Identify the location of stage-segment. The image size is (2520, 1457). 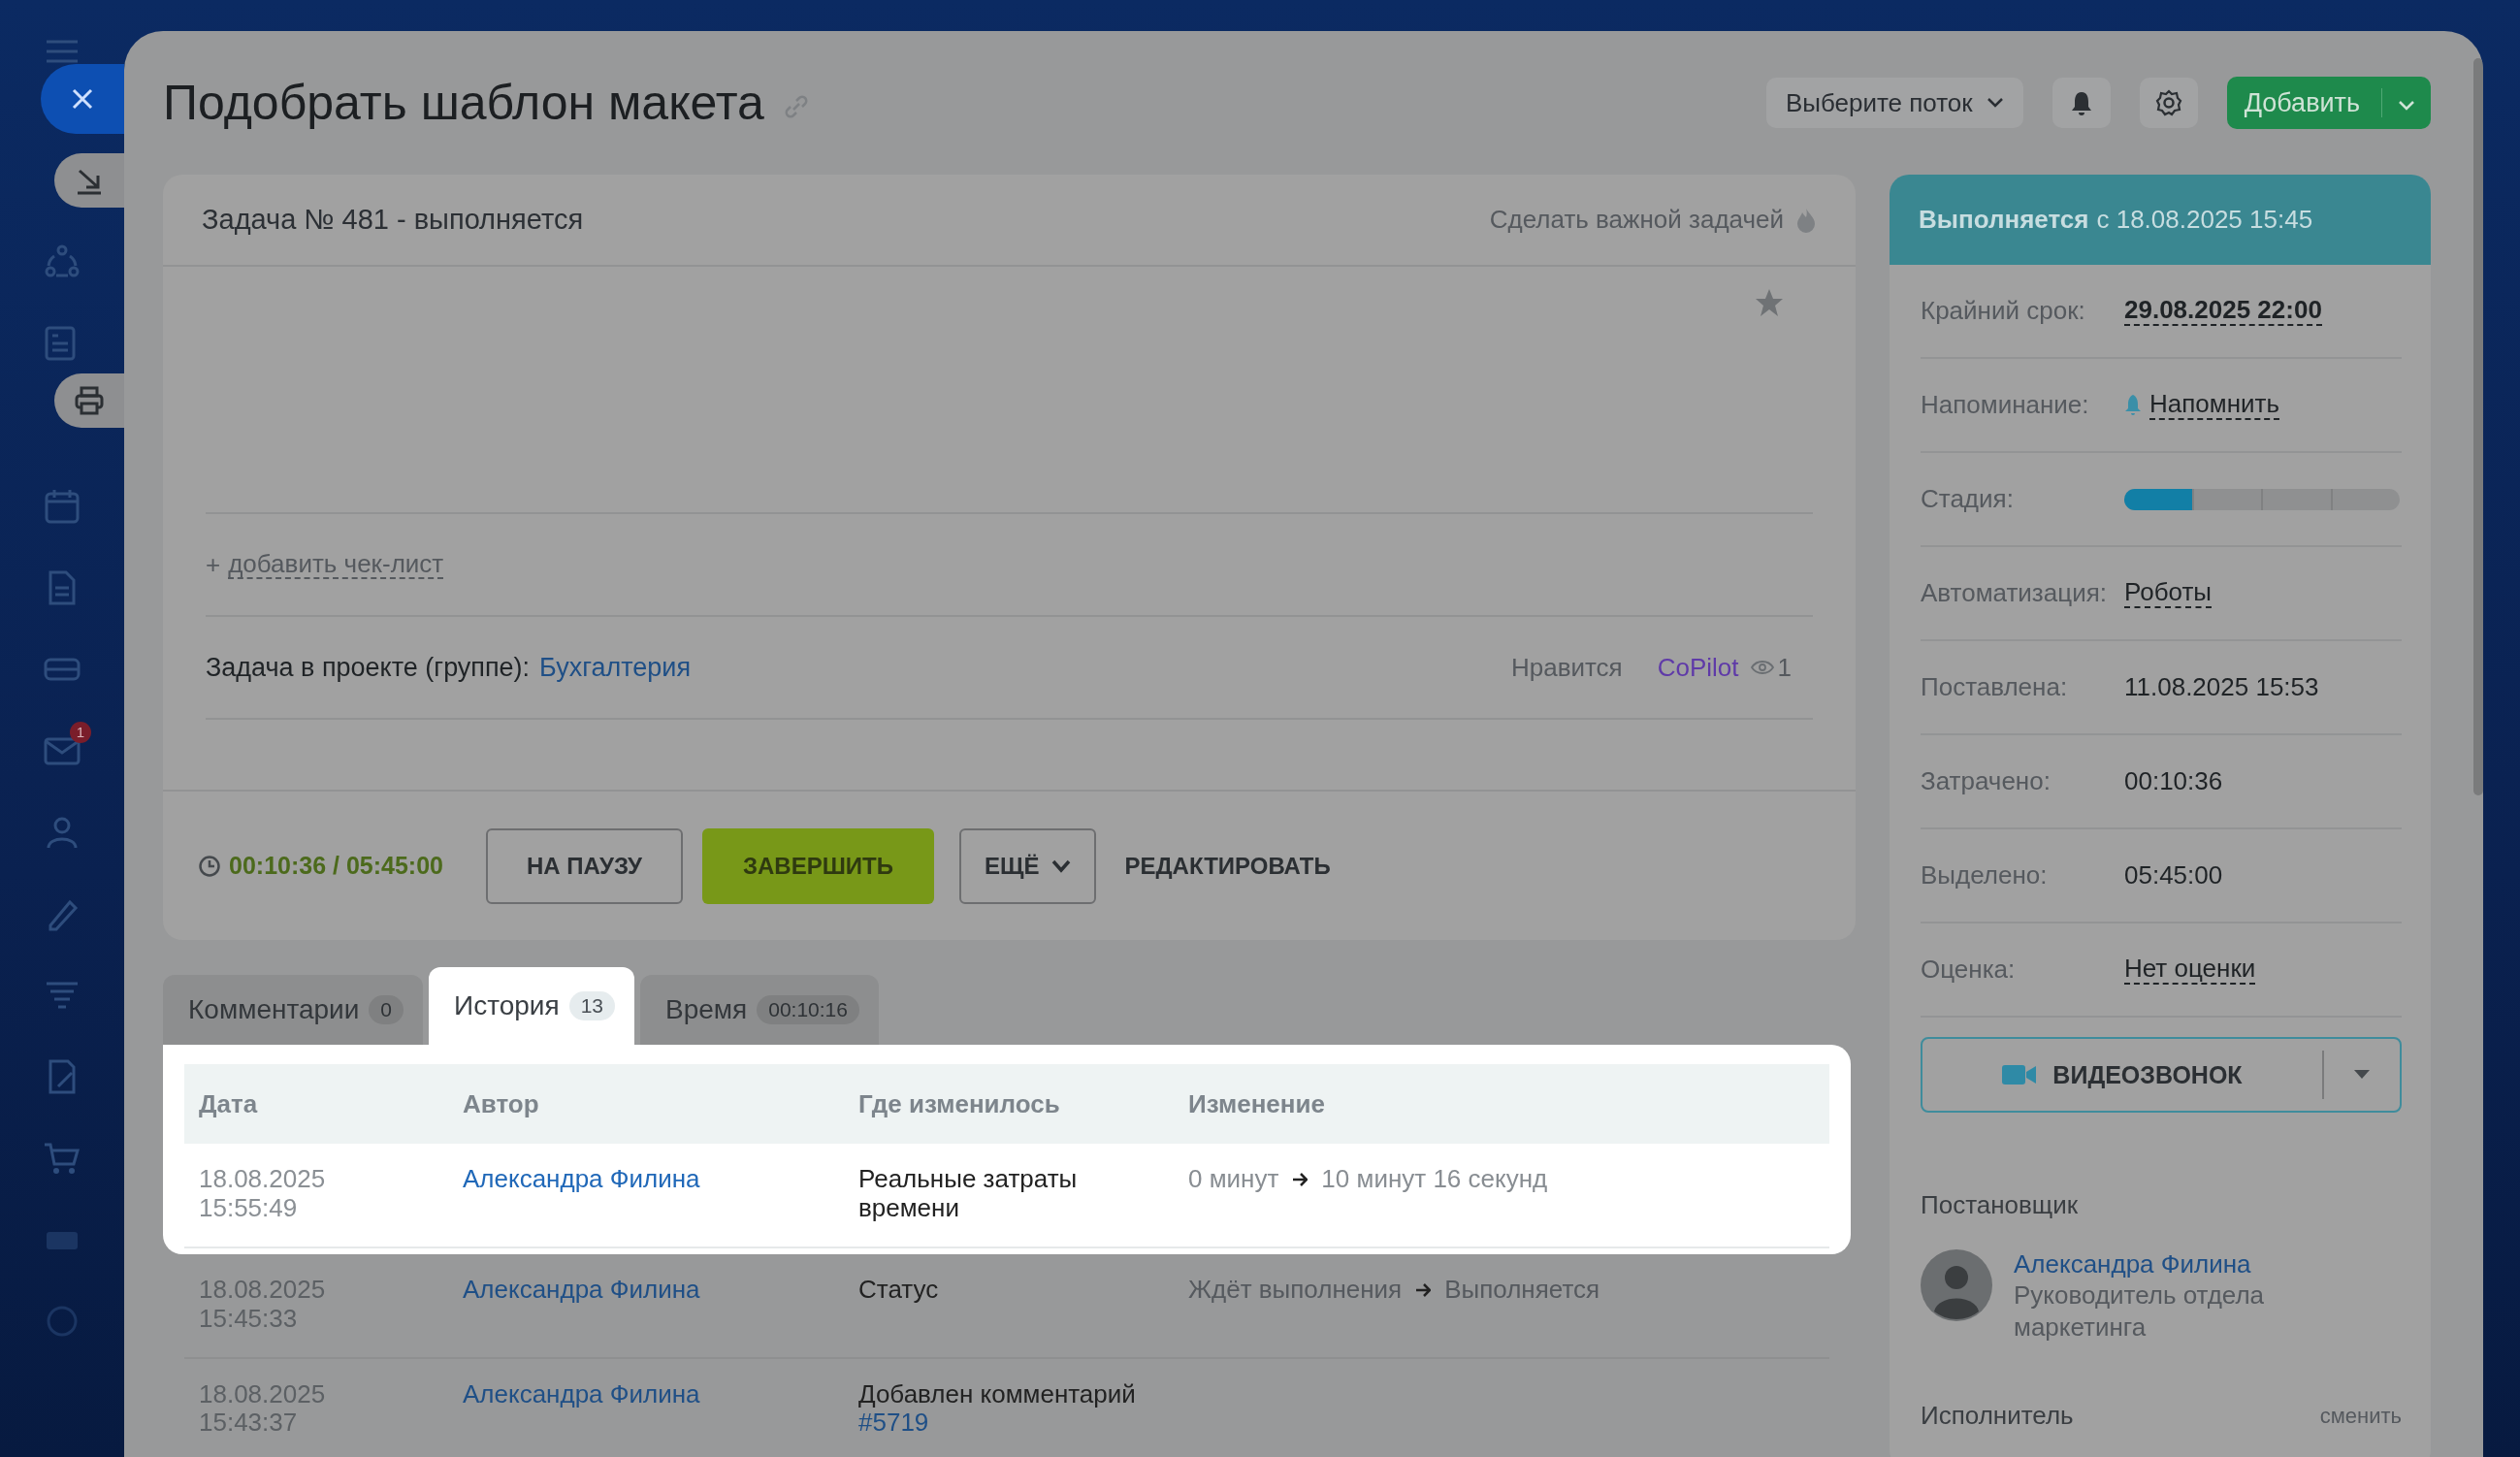
(2158, 499).